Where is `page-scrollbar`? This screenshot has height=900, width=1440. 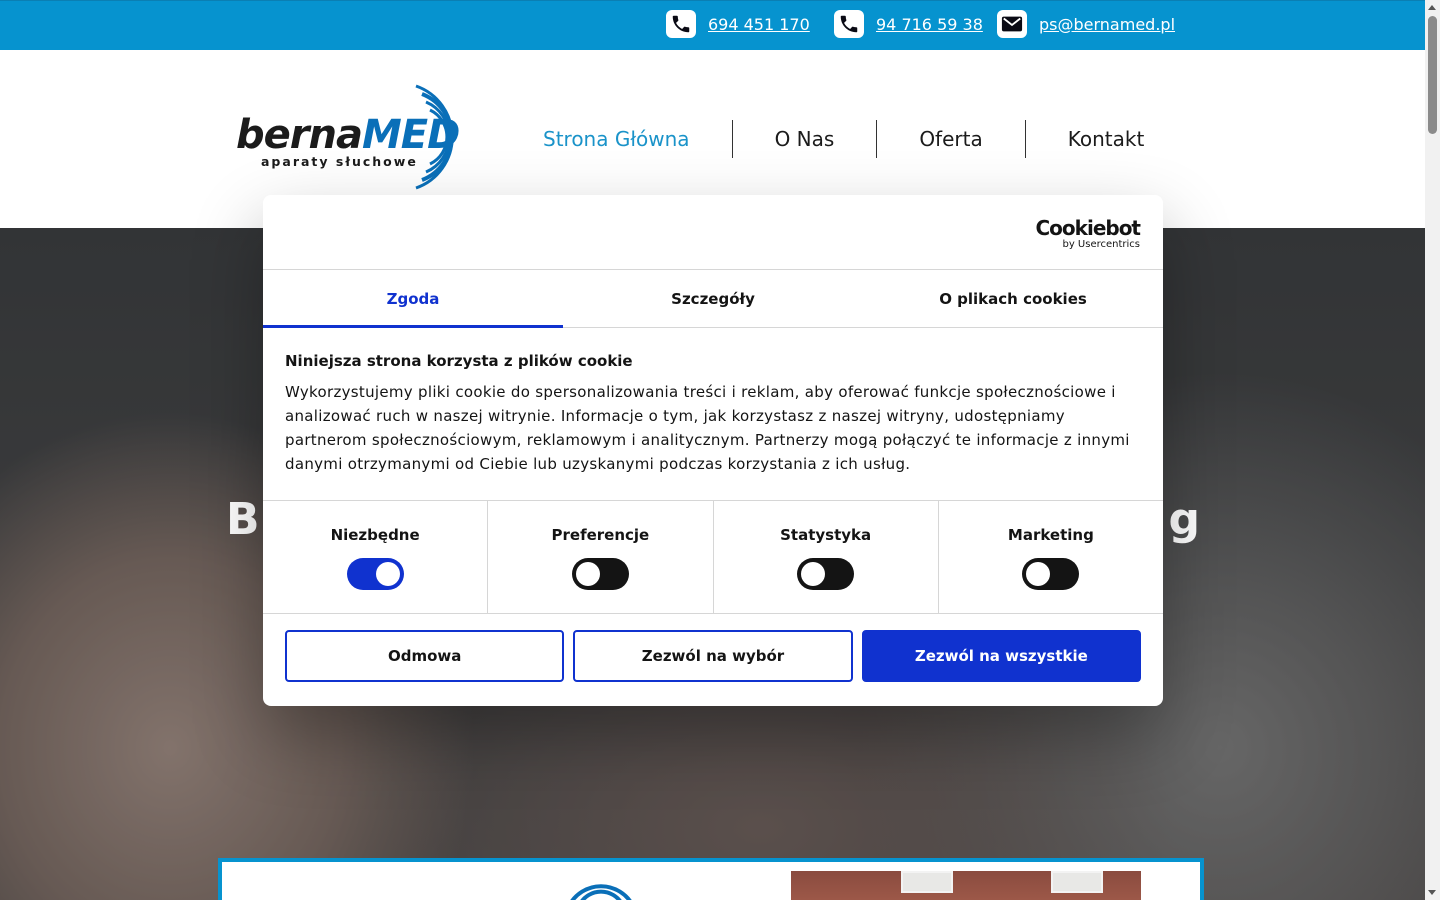
page-scrollbar is located at coordinates (1432, 450).